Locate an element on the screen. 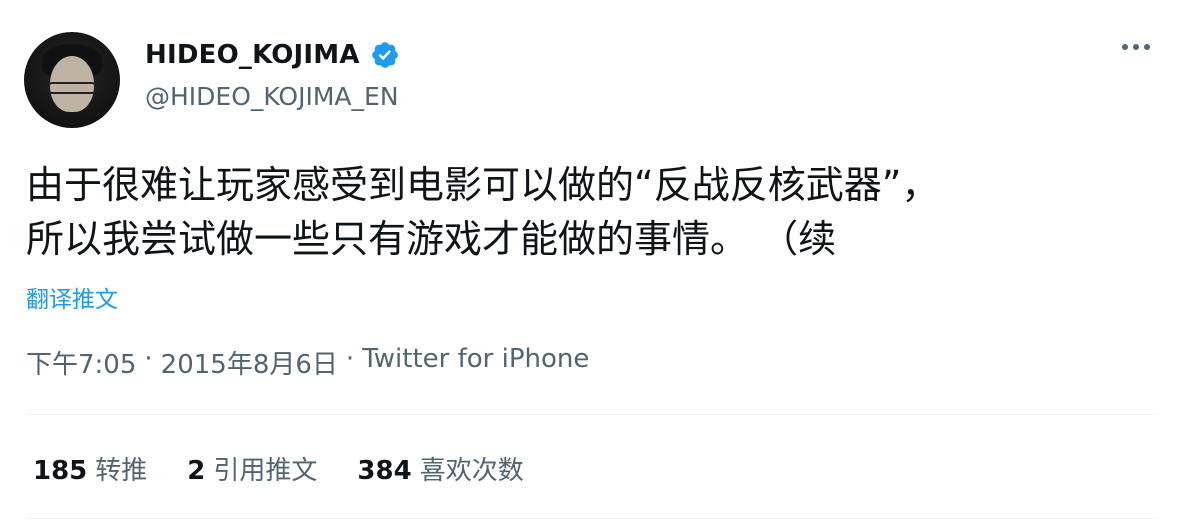 The height and width of the screenshot is (524, 1186). retweets-count: 185 is located at coordinates (60, 471).